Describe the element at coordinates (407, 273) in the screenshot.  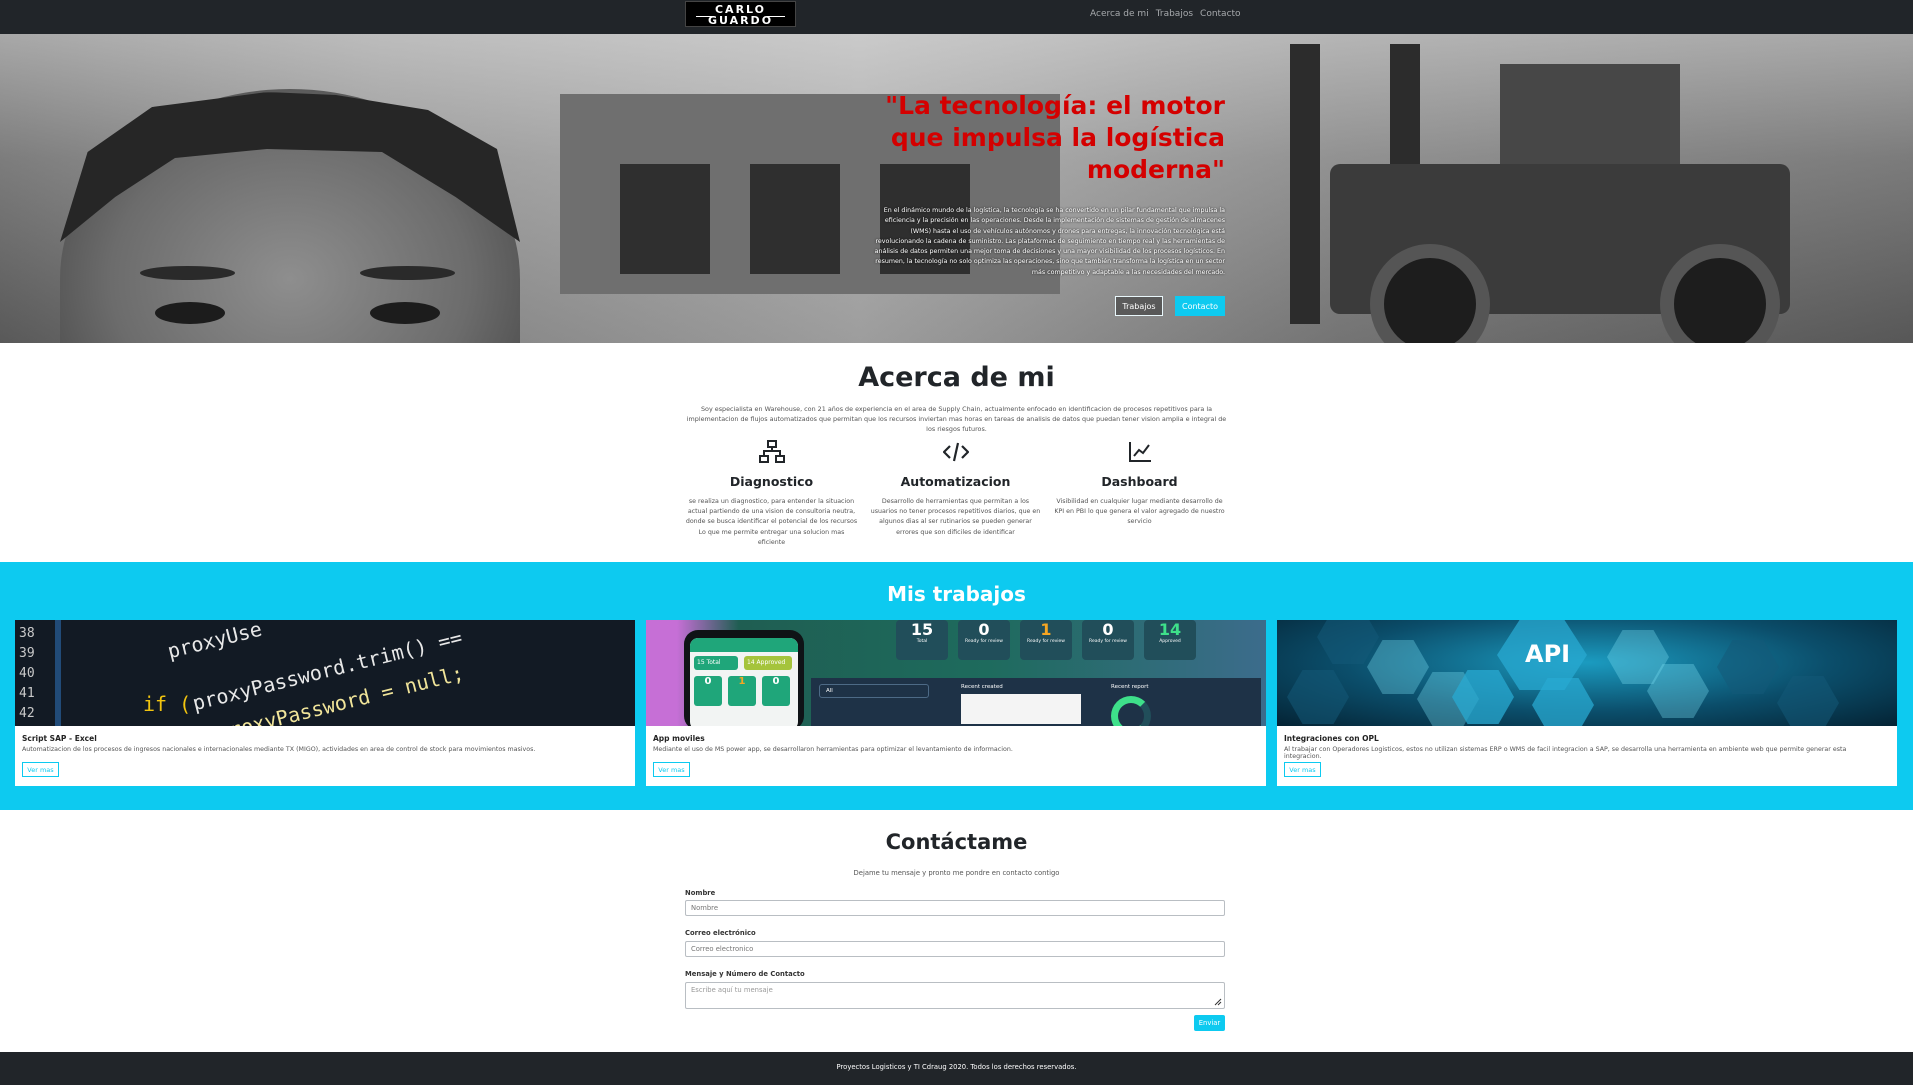
I see `portrait-brow-right` at that location.